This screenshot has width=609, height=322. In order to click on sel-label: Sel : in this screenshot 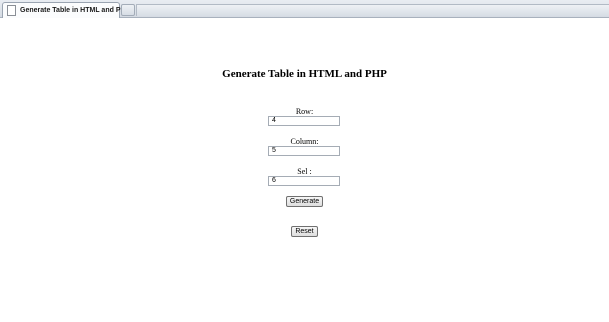, I will do `click(304, 171)`.